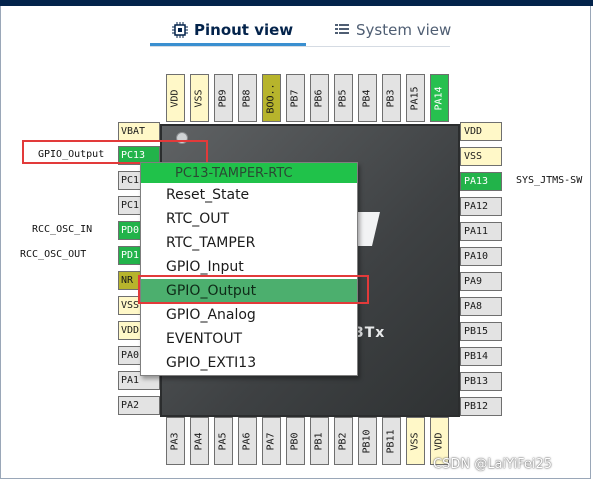 The height and width of the screenshot is (481, 593). I want to click on pin-top-vss: VSS, so click(199, 98).